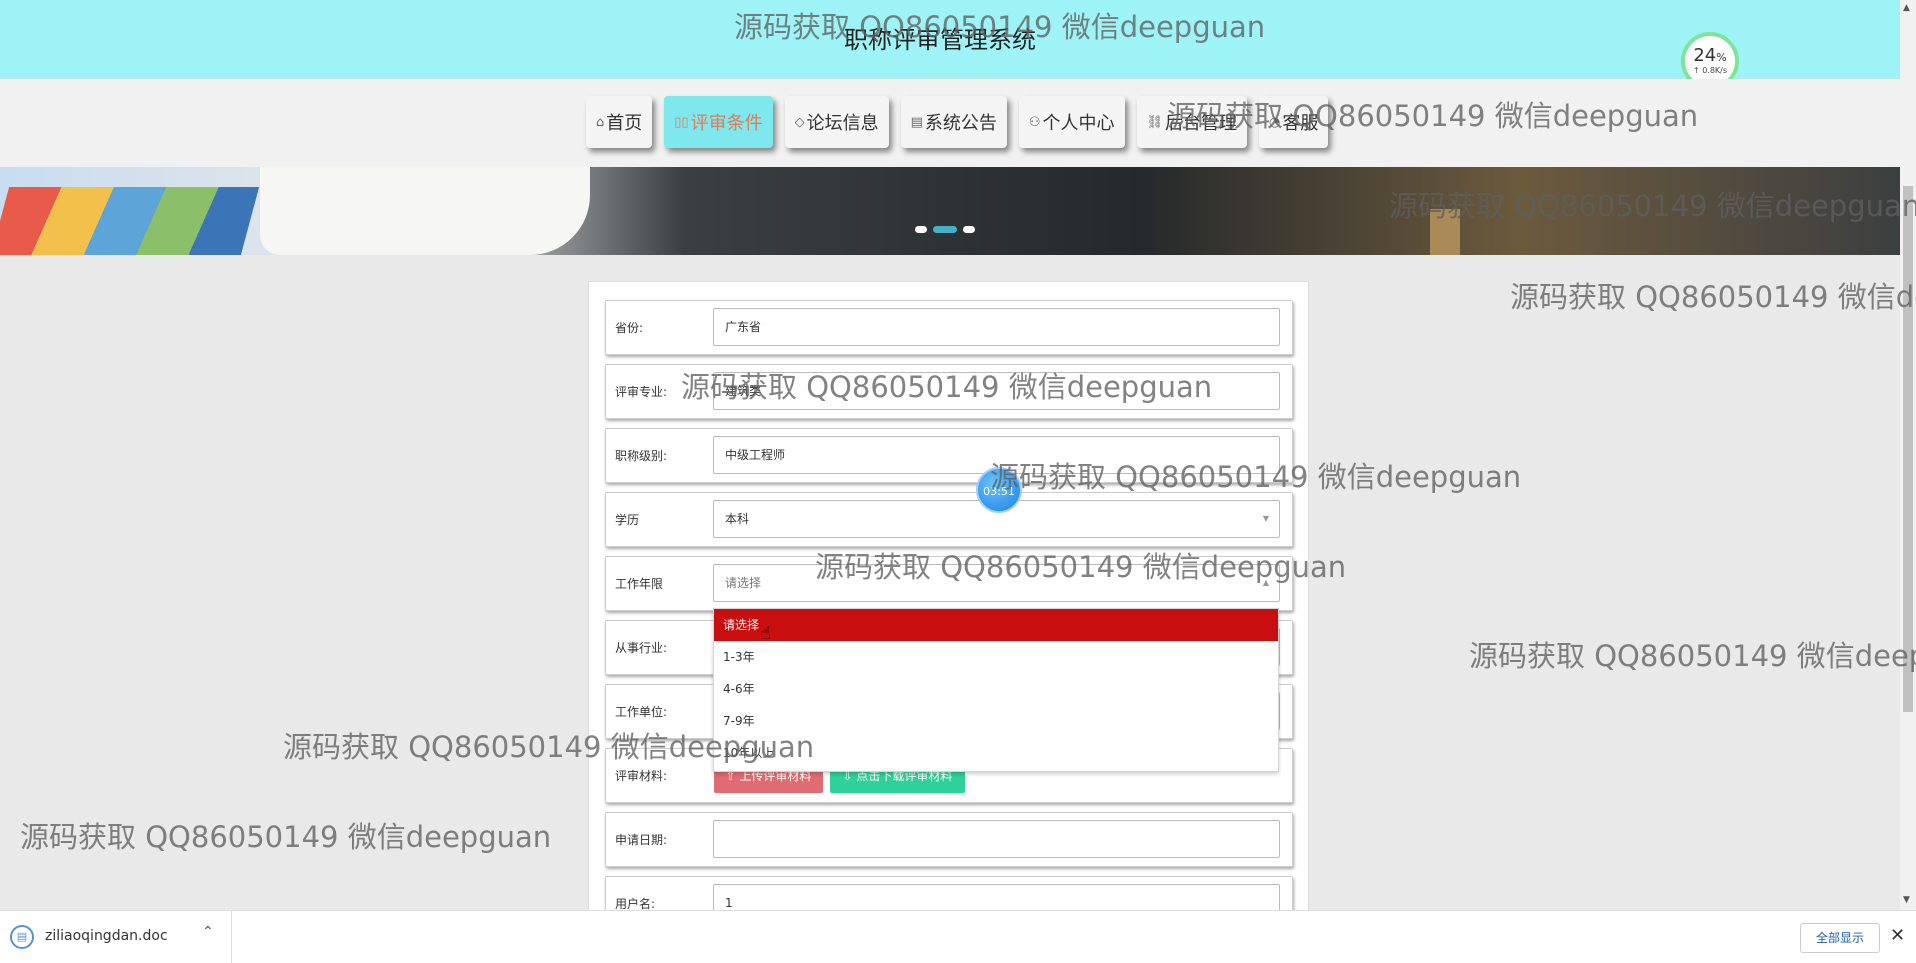  What do you see at coordinates (1265, 518) in the screenshot?
I see `dropdown-arrow-icon: ▼` at bounding box center [1265, 518].